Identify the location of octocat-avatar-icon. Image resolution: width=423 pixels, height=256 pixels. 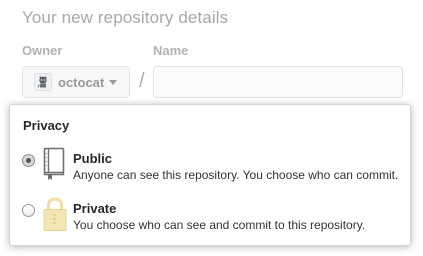
(43, 82).